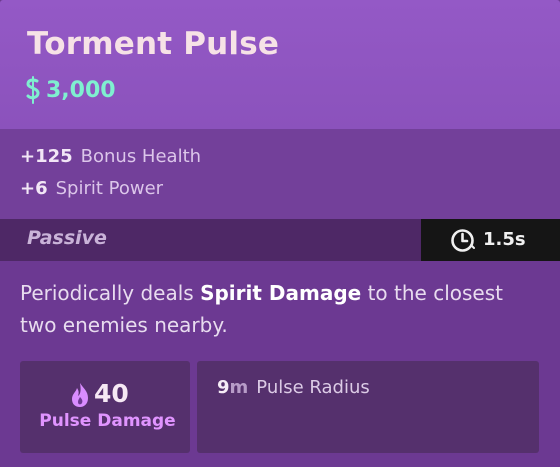 The height and width of the screenshot is (467, 560). Describe the element at coordinates (110, 293) in the screenshot. I see `description-text: Periodically deals` at that location.